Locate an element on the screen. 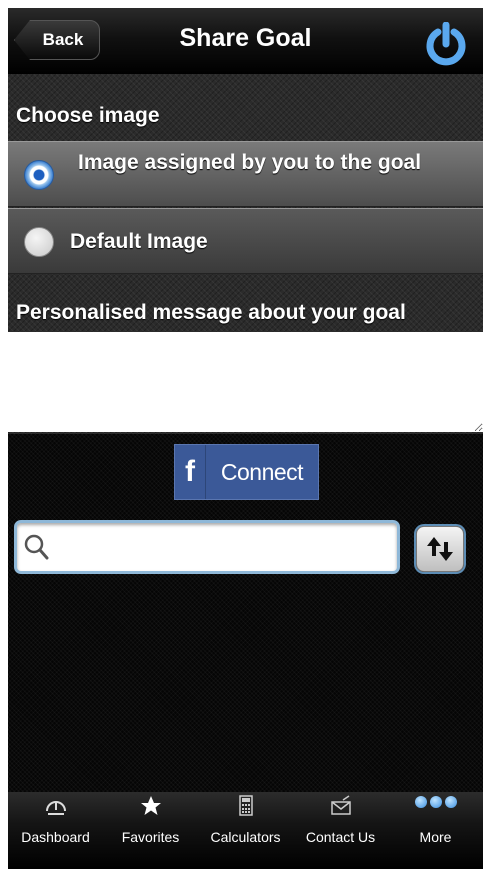 The image size is (483, 869). power-icon is located at coordinates (446, 43).